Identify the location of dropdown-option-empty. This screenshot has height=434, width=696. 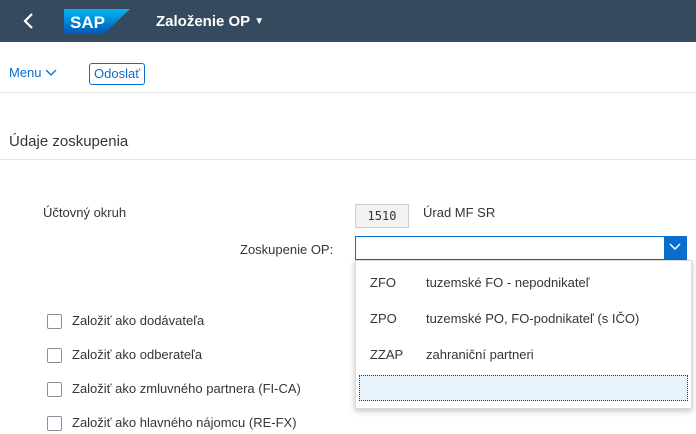
(523, 388).